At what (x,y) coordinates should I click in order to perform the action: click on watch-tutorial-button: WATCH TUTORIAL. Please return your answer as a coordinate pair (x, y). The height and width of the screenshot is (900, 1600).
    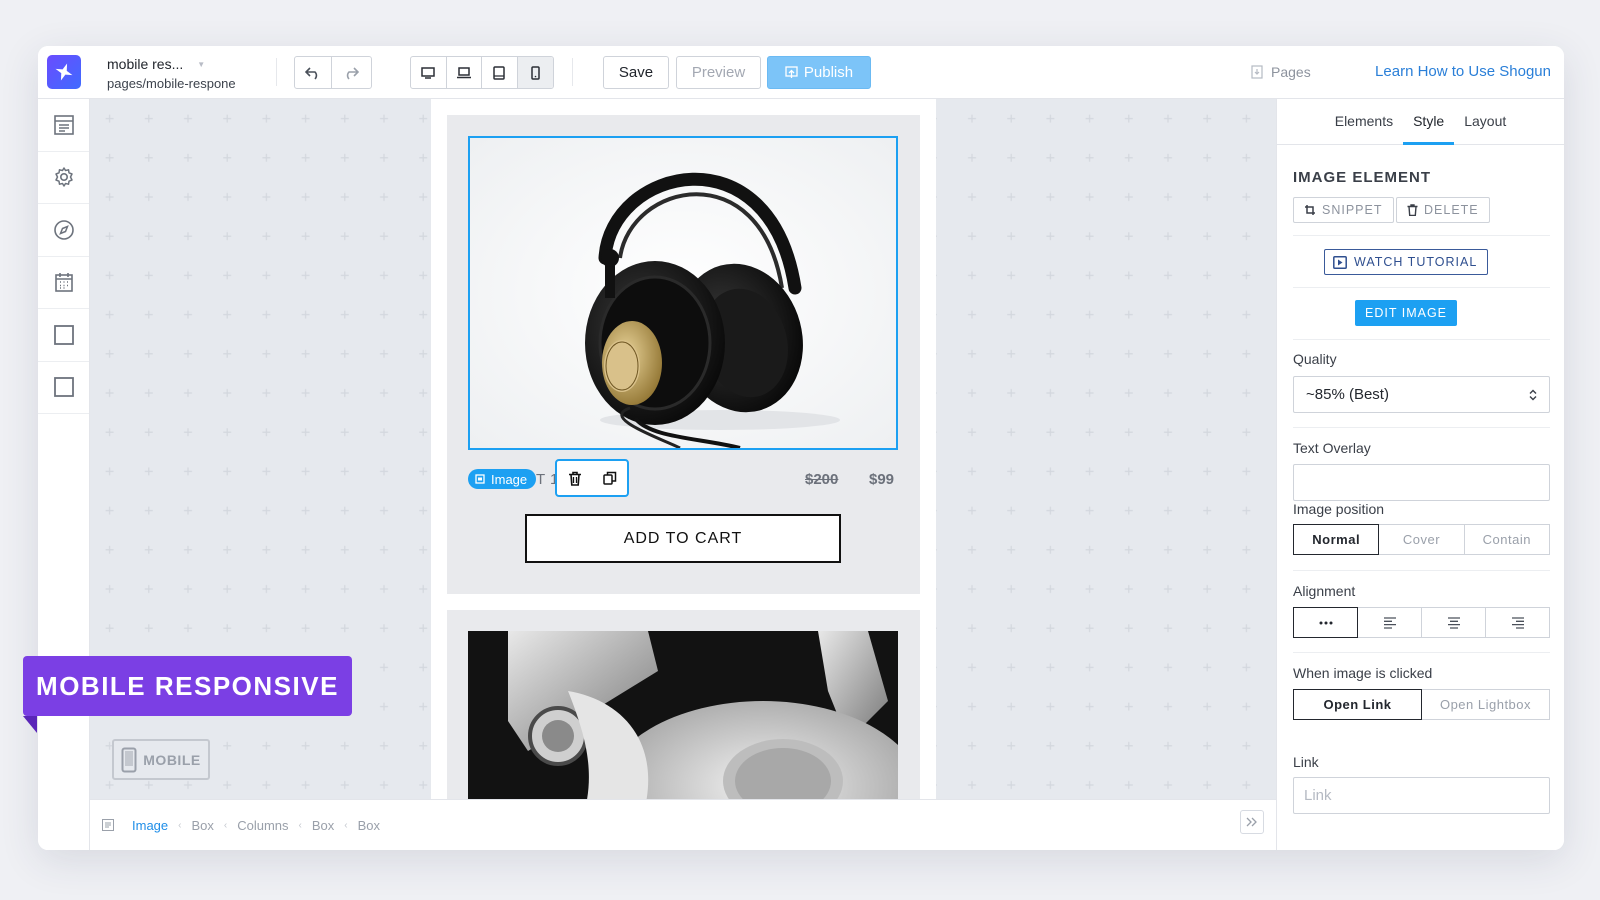
    Looking at the image, I should click on (1406, 262).